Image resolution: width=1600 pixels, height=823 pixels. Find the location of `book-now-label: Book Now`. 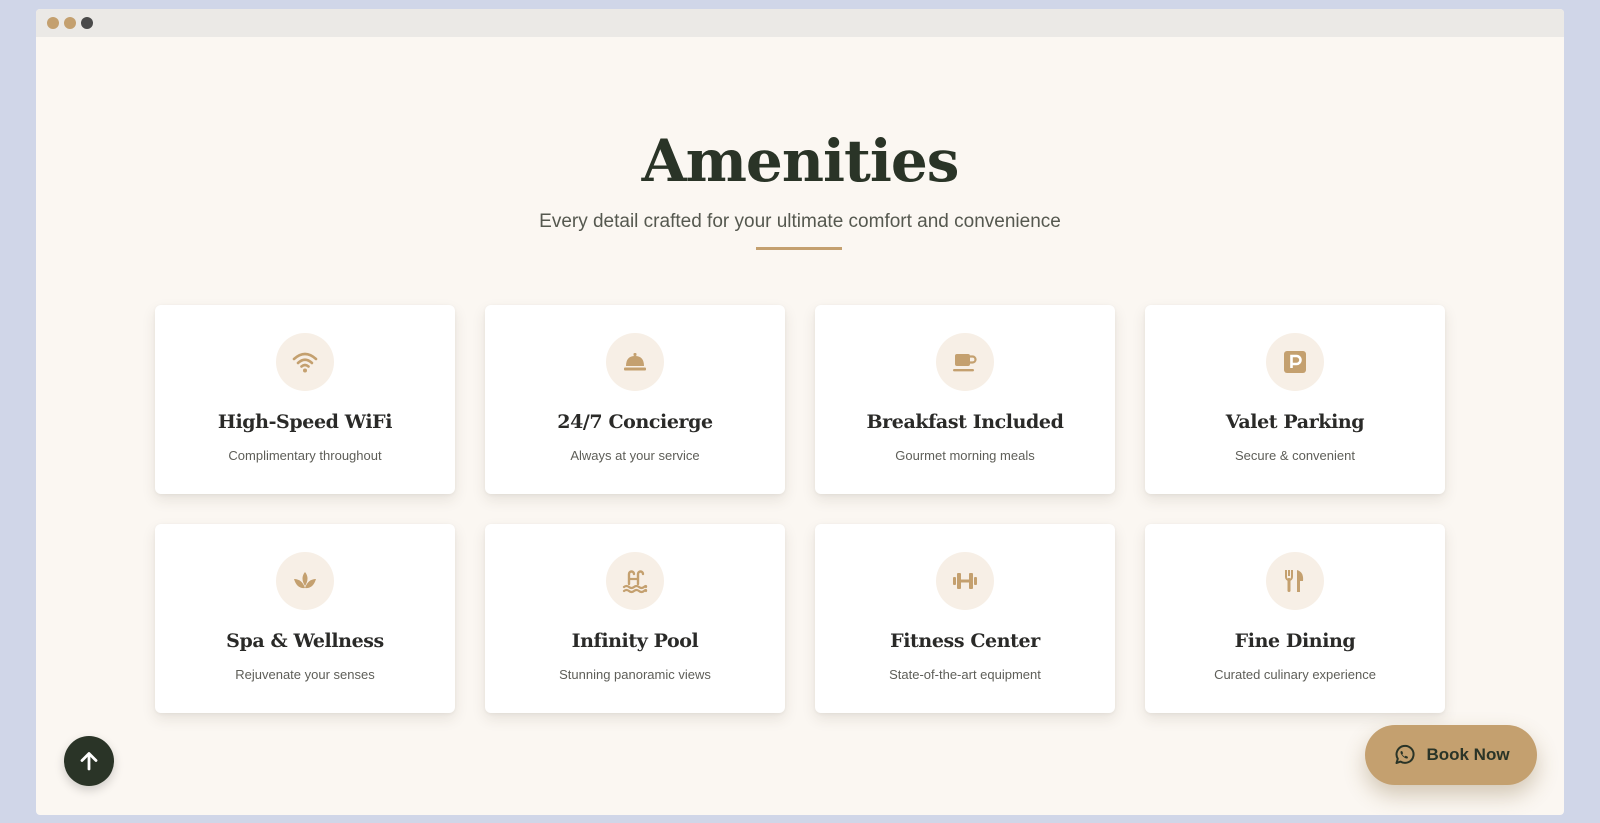

book-now-label: Book Now is located at coordinates (1468, 754).